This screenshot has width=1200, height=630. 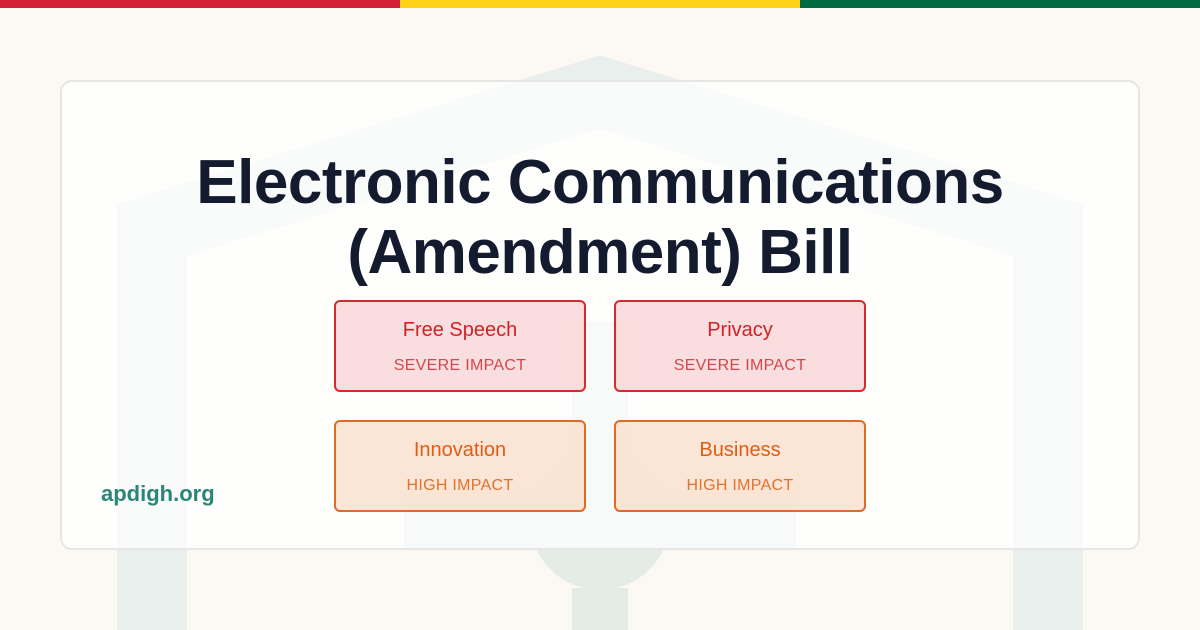 I want to click on impact-box-free-speech: Free Speech SEVERE IMPACT, so click(x=460, y=346).